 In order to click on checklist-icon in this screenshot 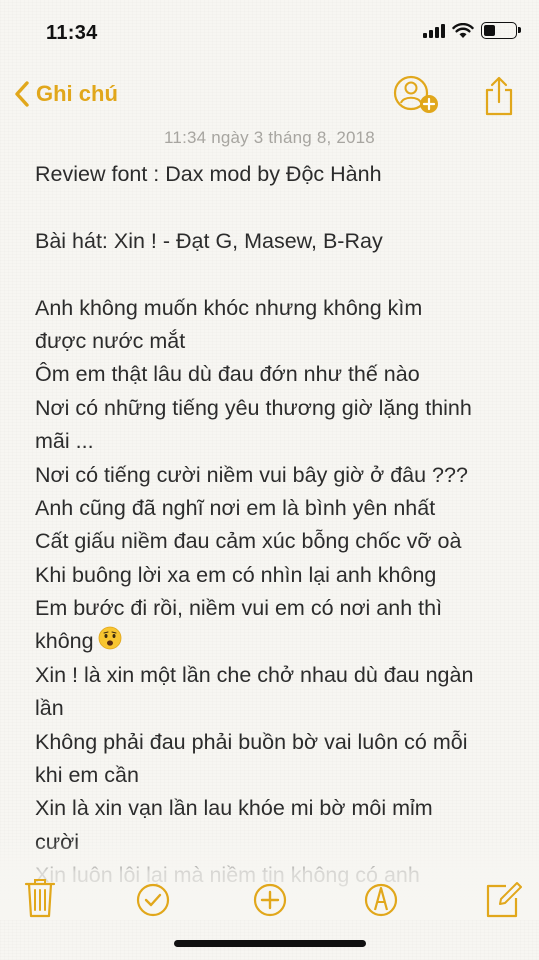, I will do `click(153, 900)`.